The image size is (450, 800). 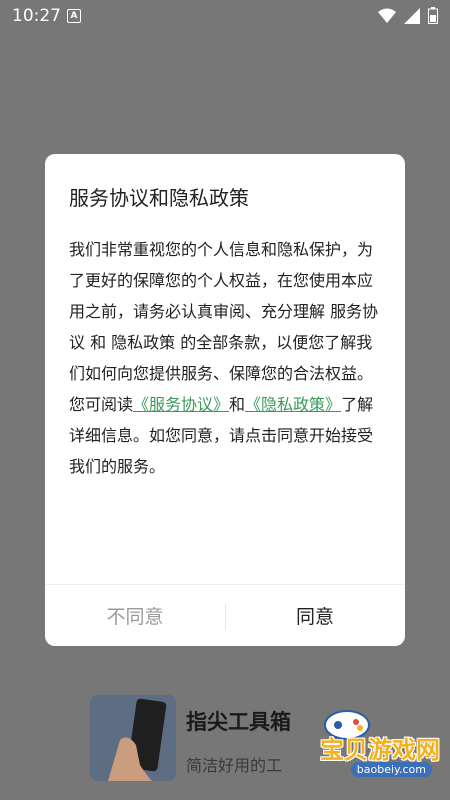 What do you see at coordinates (293, 404) in the screenshot?
I see `privacy-policy-link: 《隐私政策》` at bounding box center [293, 404].